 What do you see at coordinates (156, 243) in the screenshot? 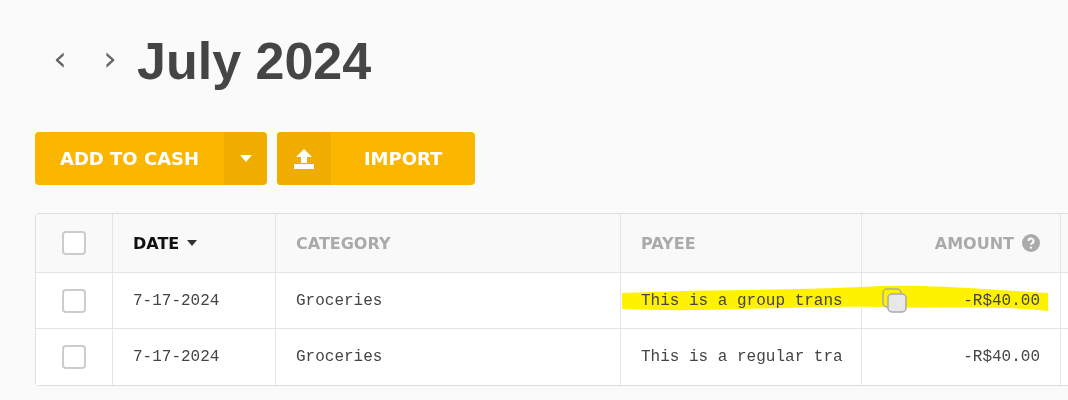
I see `column-header: DATE` at bounding box center [156, 243].